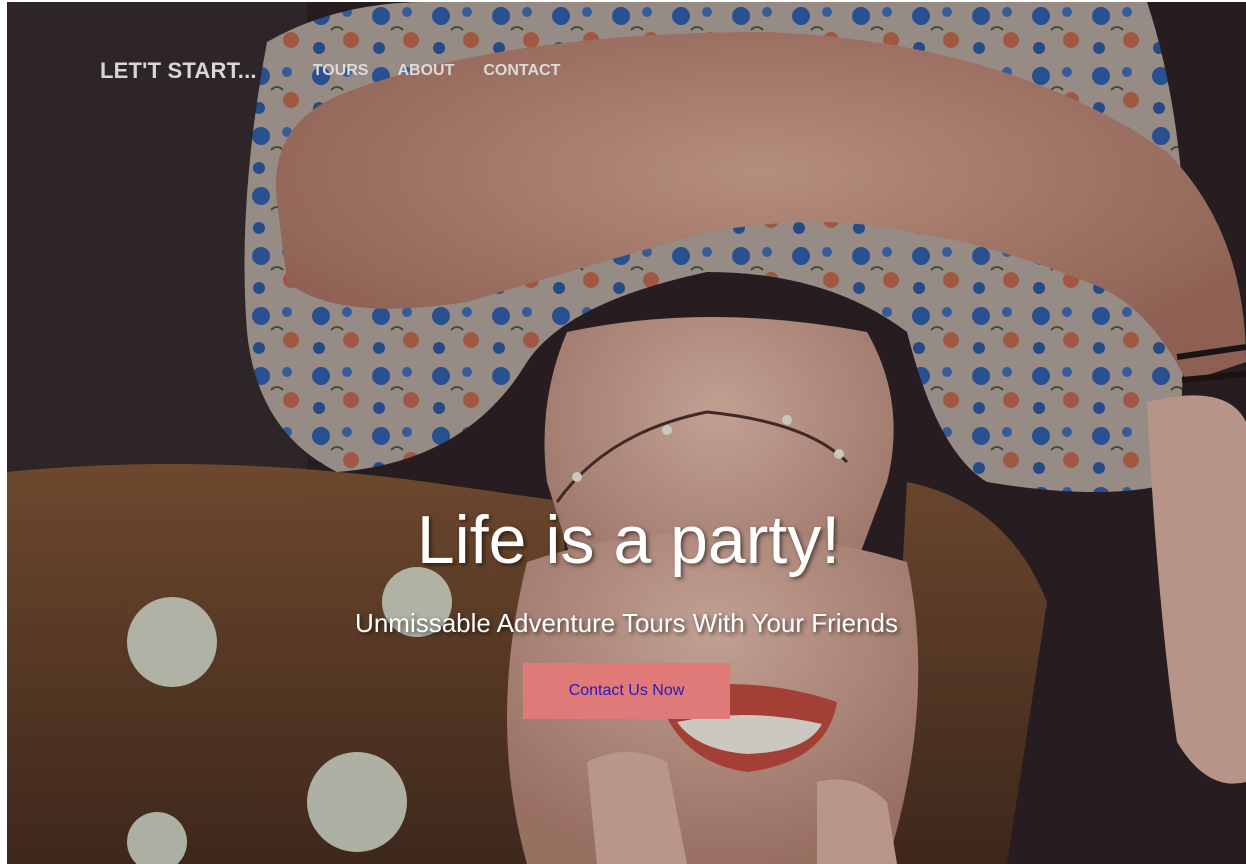 The height and width of the screenshot is (864, 1246). I want to click on nav-links: TOURS ABOUT CONTACT, so click(451, 71).